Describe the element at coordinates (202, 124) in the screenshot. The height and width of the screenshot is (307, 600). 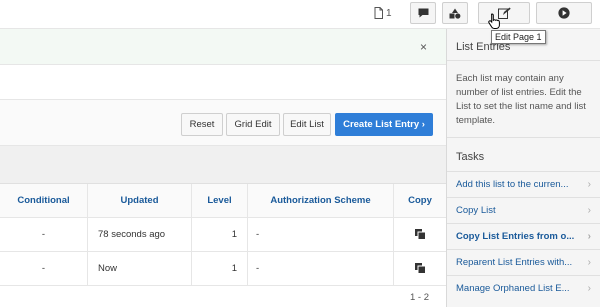
I see `reset-button: Reset` at that location.